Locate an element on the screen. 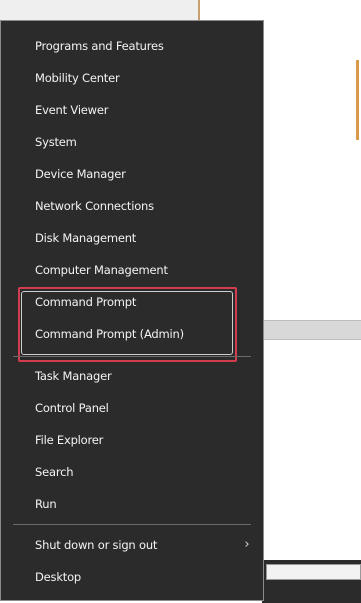  menu-item-programs-and-features: Programs and Features is located at coordinates (99, 46).